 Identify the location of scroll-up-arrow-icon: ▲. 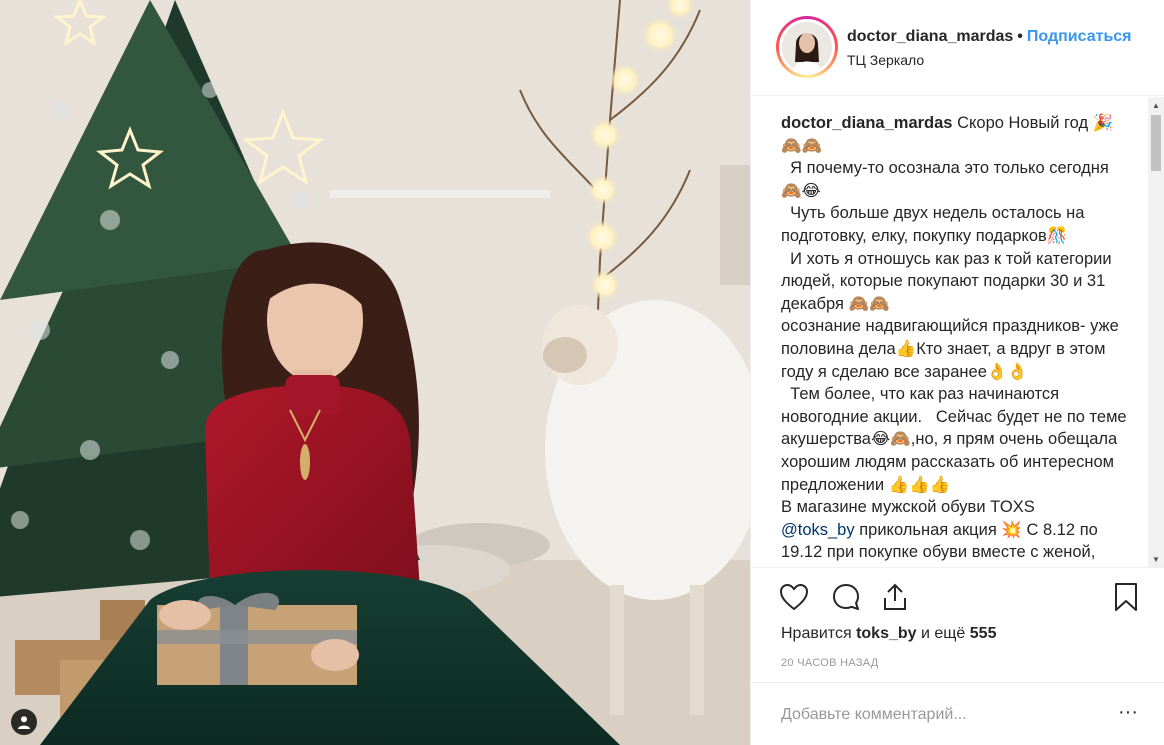
(1156, 105).